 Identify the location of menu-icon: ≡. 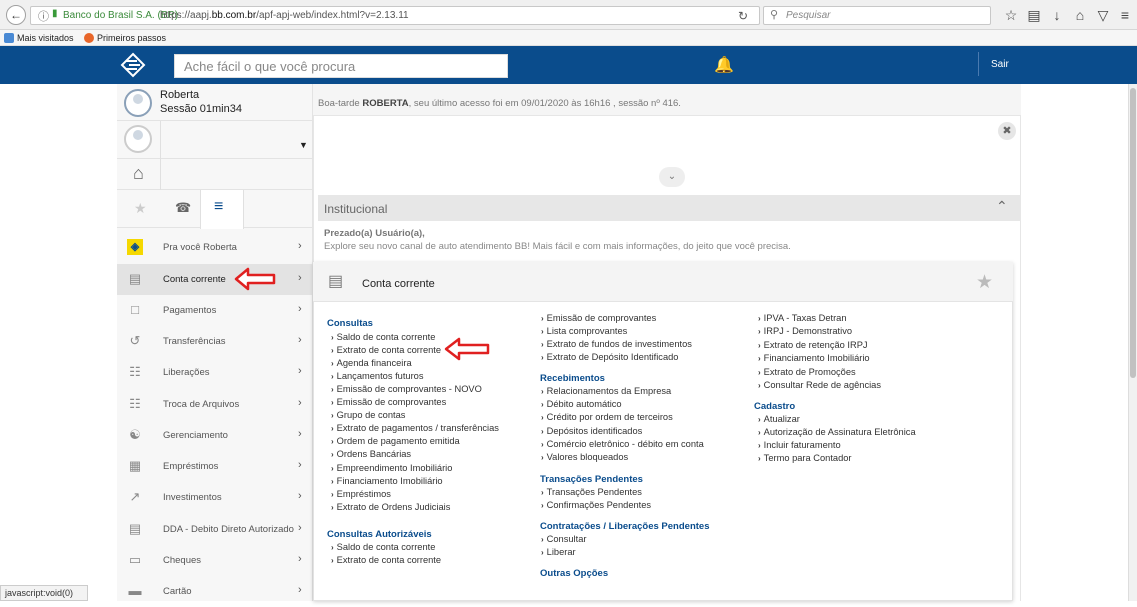
(1125, 15).